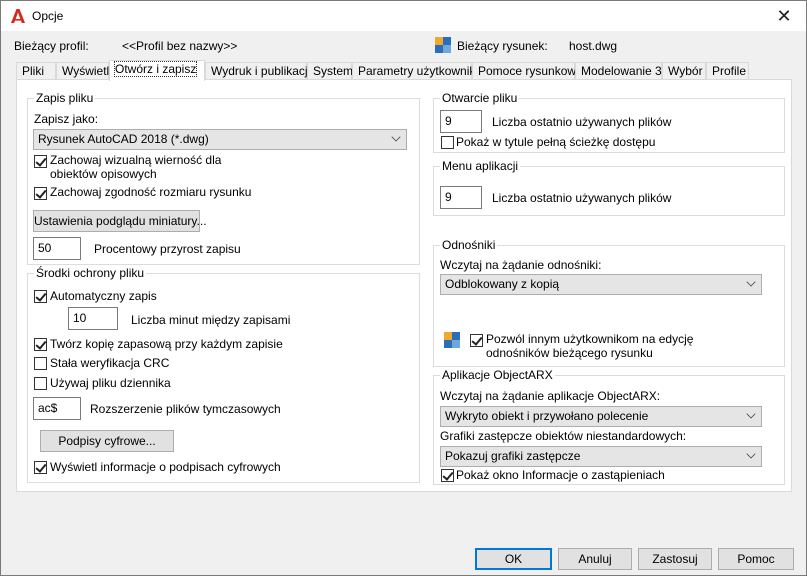 This screenshot has width=807, height=576. What do you see at coordinates (476, 340) in the screenshot?
I see `allow-xref-edit-checkbox` at bounding box center [476, 340].